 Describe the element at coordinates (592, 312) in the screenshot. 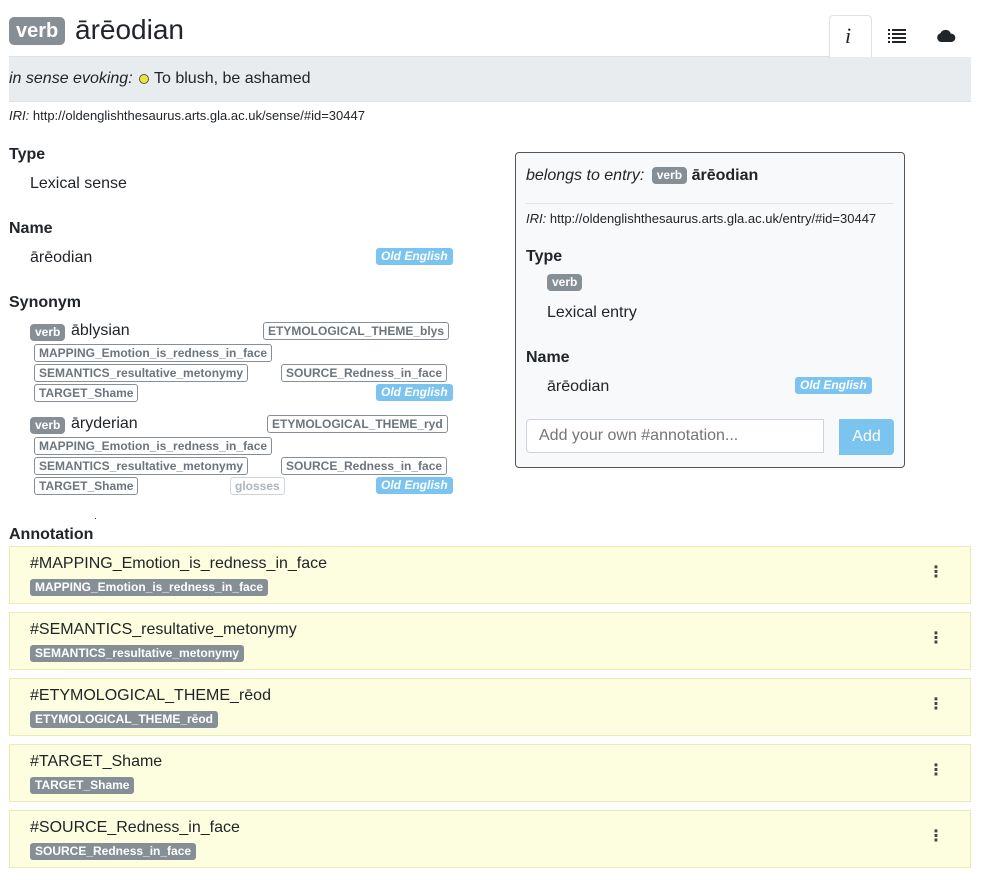

I see `entry-type-value: Lexical entry` at that location.